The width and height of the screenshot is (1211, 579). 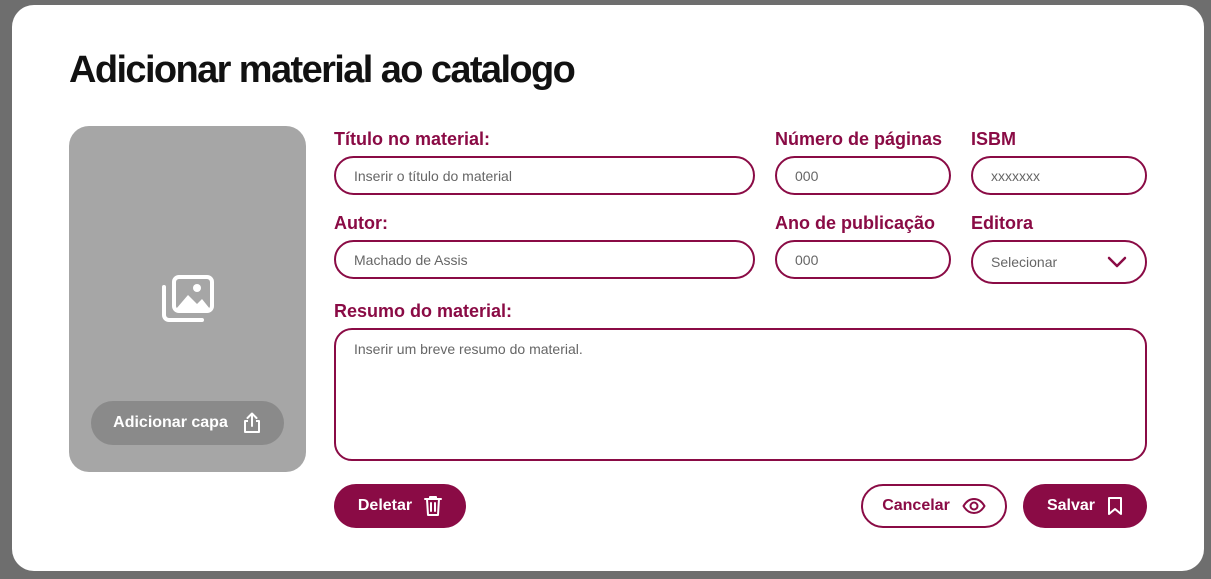 What do you see at coordinates (385, 505) in the screenshot?
I see `delete-label: Deletar` at bounding box center [385, 505].